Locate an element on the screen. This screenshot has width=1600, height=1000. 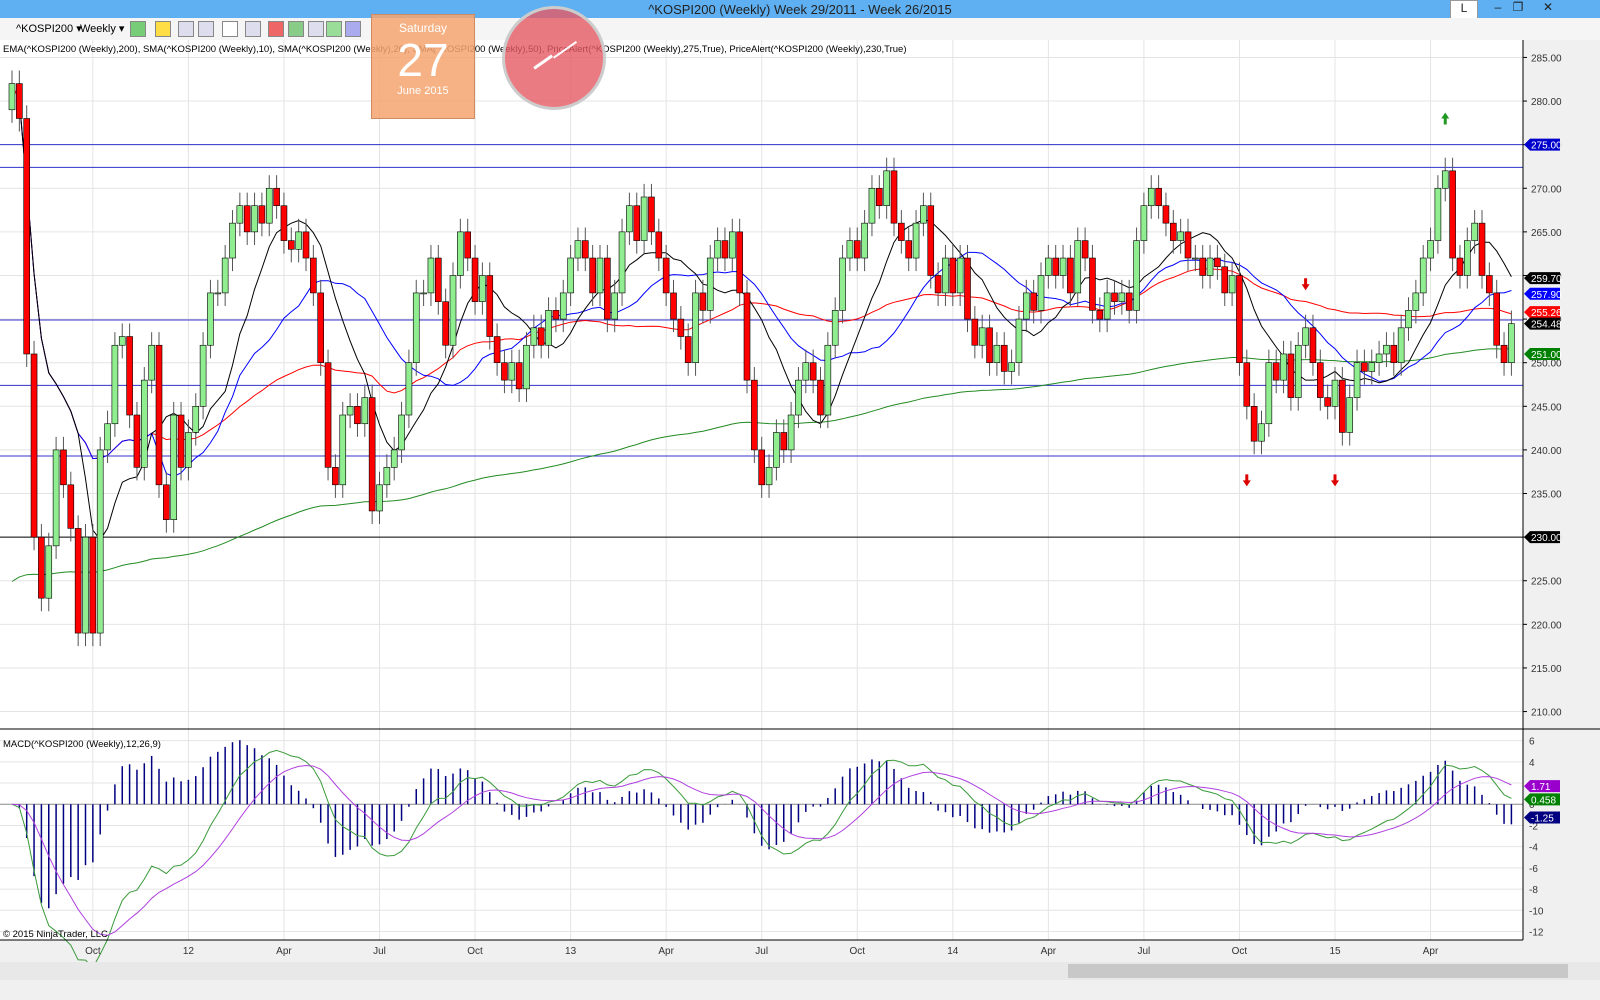
price-marker: 259.70 is located at coordinates (1546, 279).